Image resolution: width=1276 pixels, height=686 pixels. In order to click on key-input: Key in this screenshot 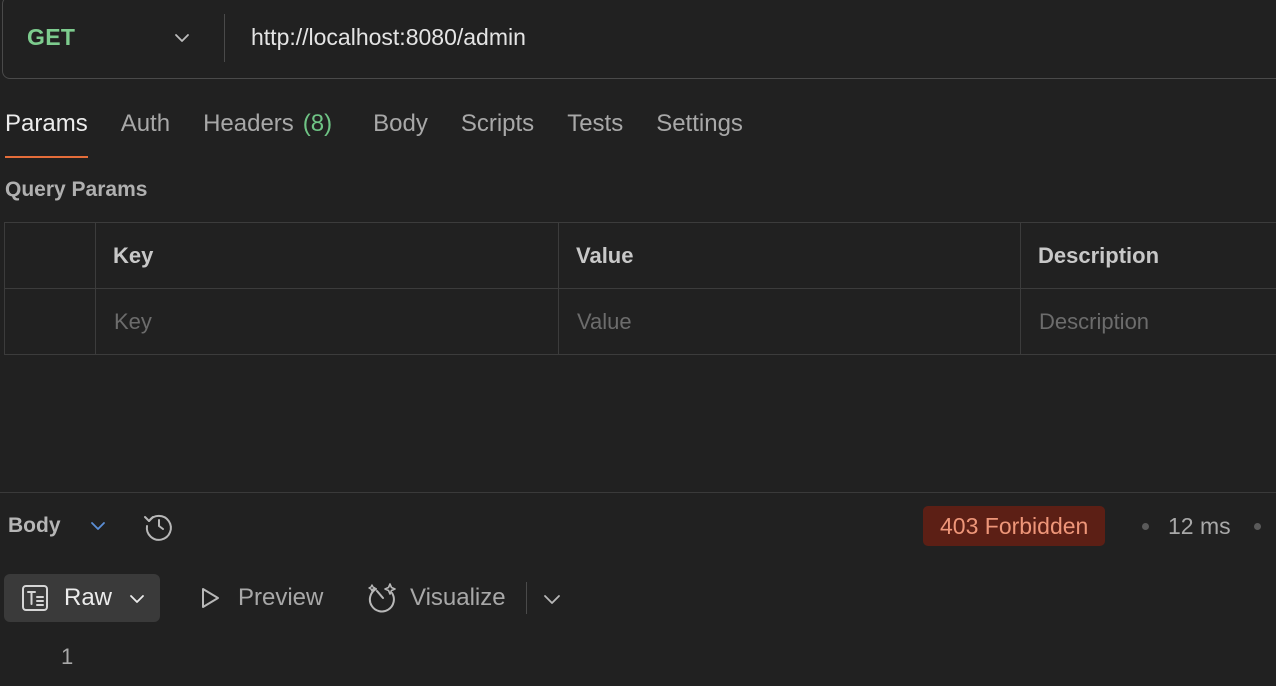, I will do `click(327, 321)`.